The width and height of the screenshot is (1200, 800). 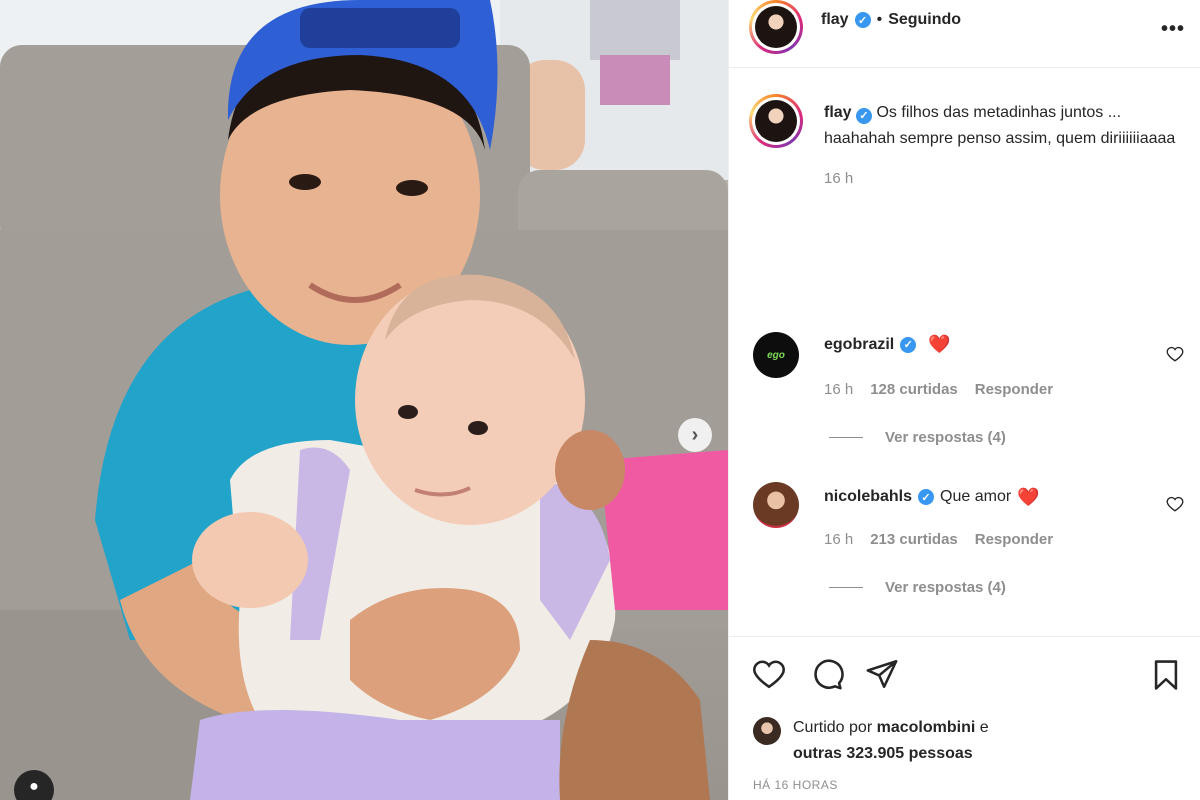 What do you see at coordinates (984, 727) in the screenshot?
I see `likes-suffix: e` at bounding box center [984, 727].